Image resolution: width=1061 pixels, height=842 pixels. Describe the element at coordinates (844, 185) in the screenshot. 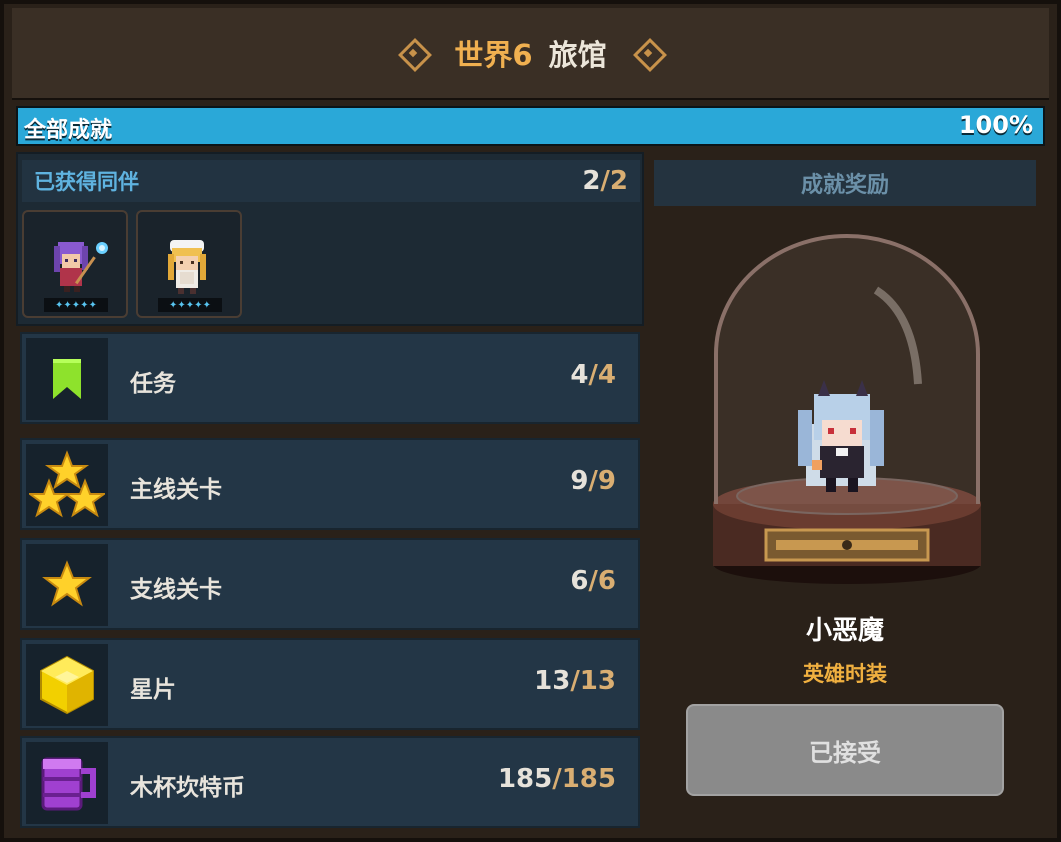

I see `reward-header-label: 成就奖励` at that location.